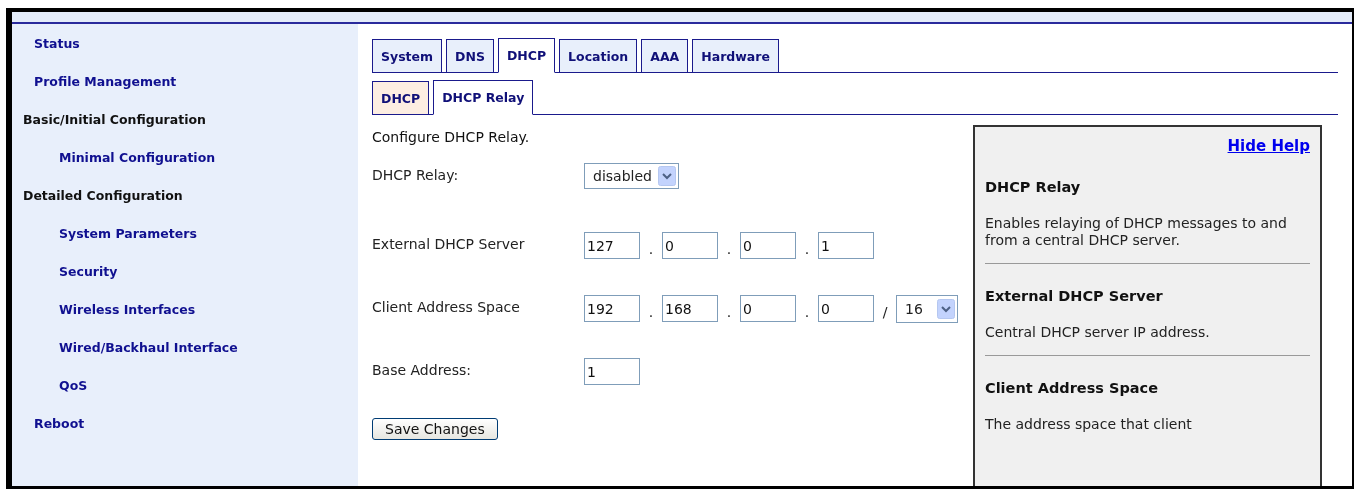 The image size is (1360, 493). I want to click on octet-field: 168, so click(690, 308).